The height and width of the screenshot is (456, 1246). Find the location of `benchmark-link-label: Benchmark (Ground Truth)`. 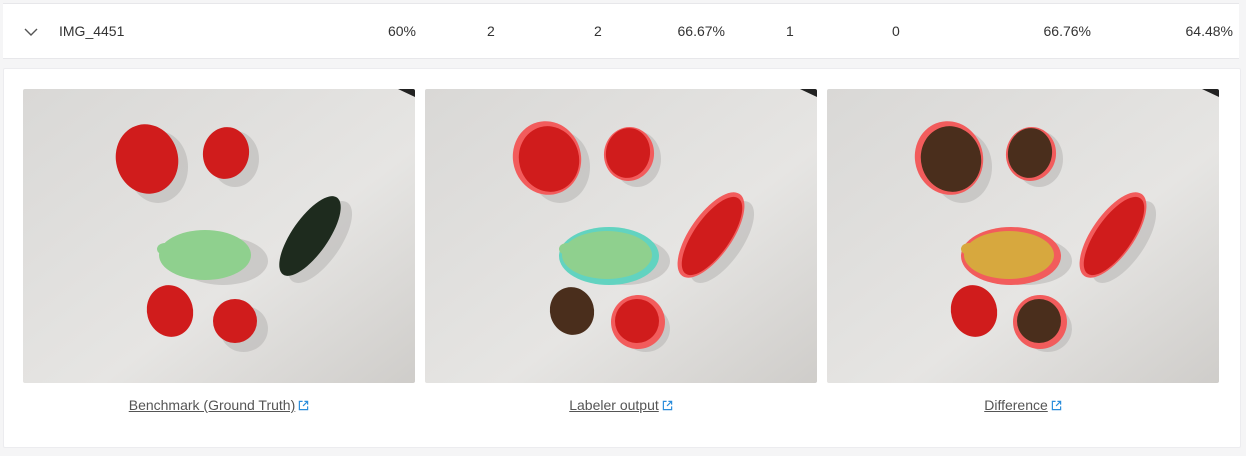

benchmark-link-label: Benchmark (Ground Truth) is located at coordinates (212, 405).